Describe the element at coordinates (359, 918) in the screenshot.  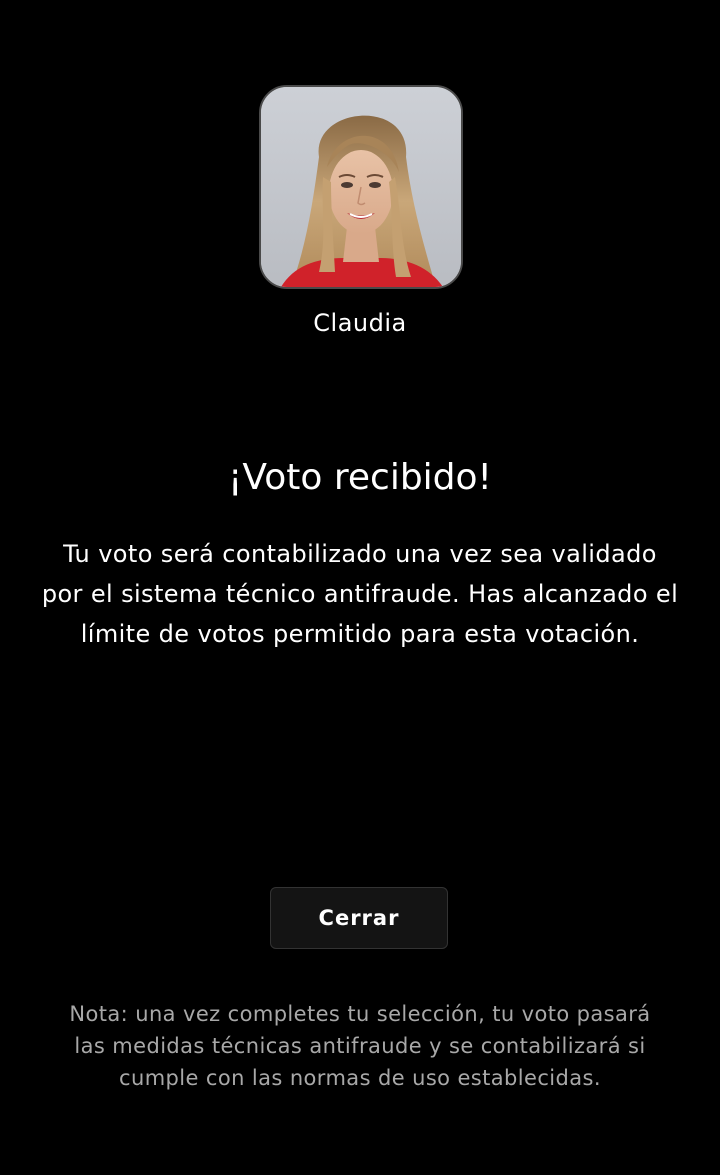
I see `close-button: Cerrar` at that location.